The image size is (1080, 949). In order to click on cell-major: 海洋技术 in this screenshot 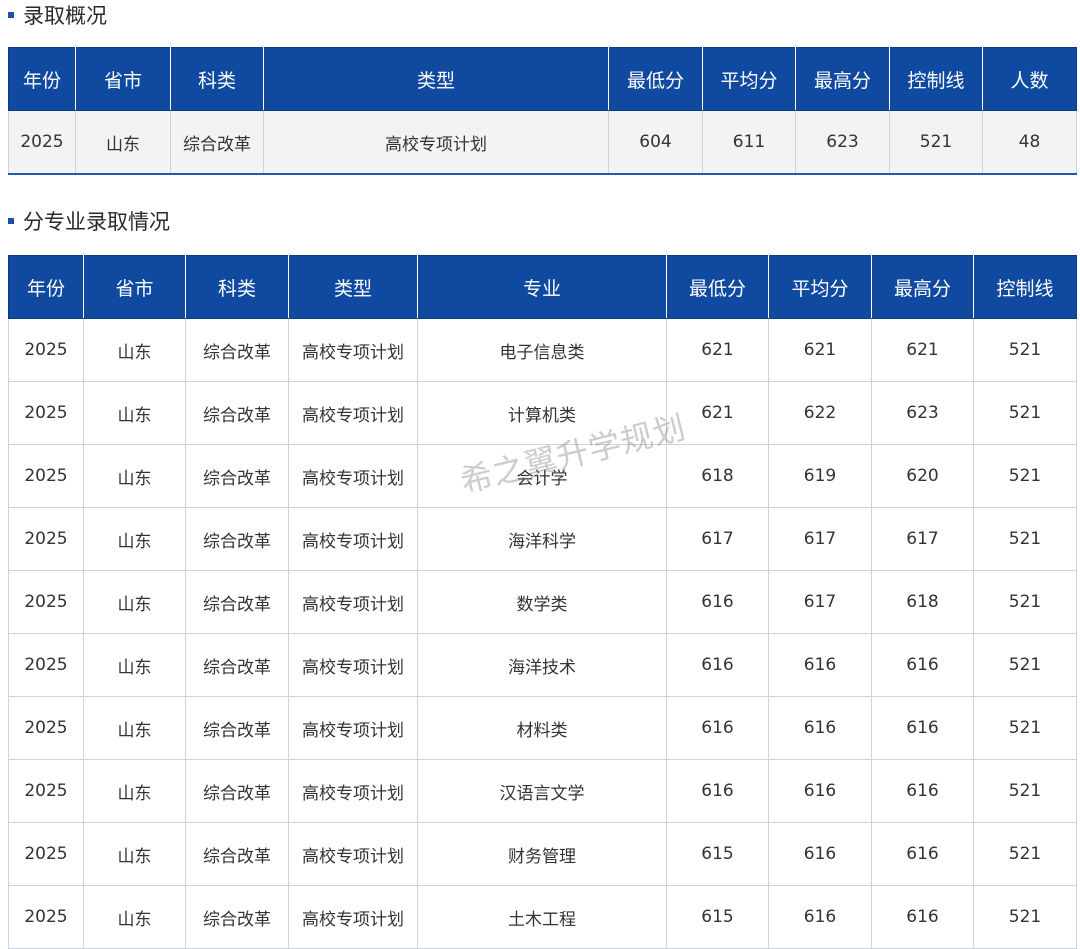, I will do `click(542, 665)`.